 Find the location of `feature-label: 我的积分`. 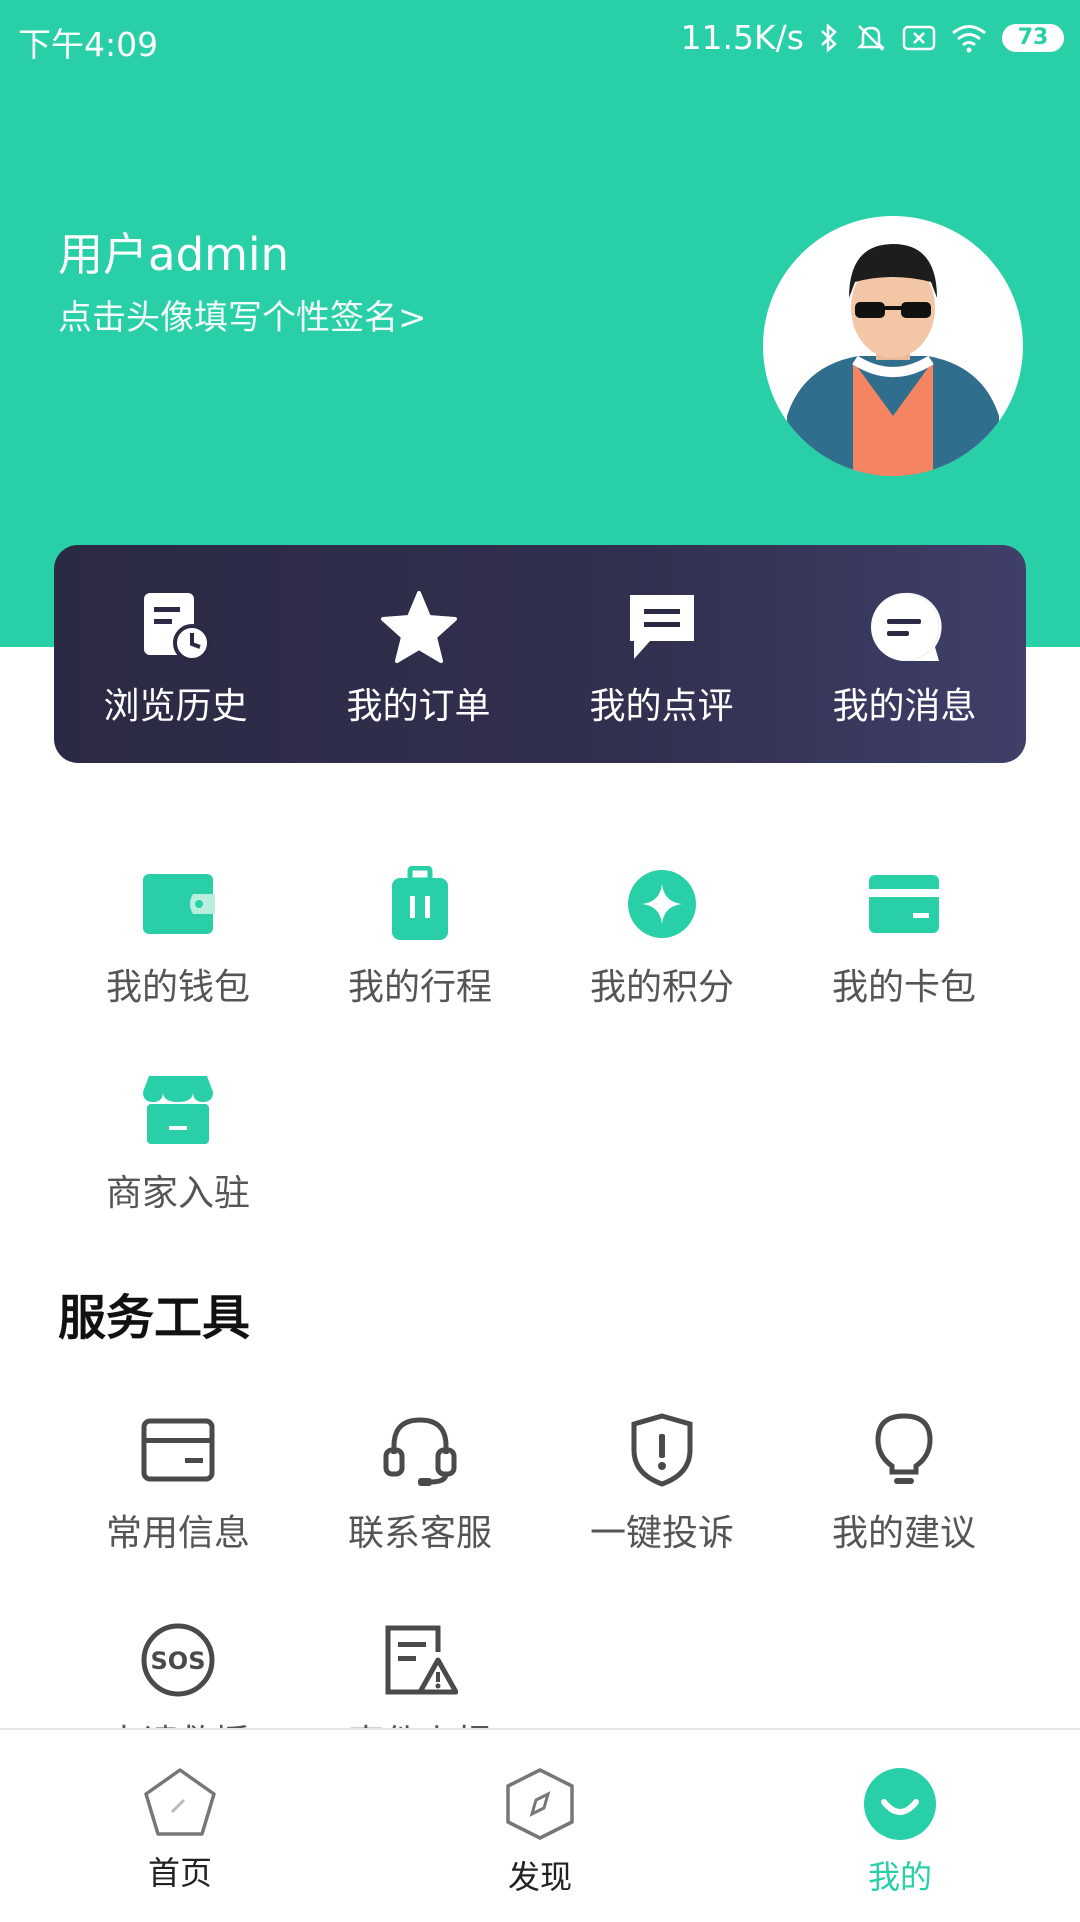

feature-label: 我的积分 is located at coordinates (661, 987).